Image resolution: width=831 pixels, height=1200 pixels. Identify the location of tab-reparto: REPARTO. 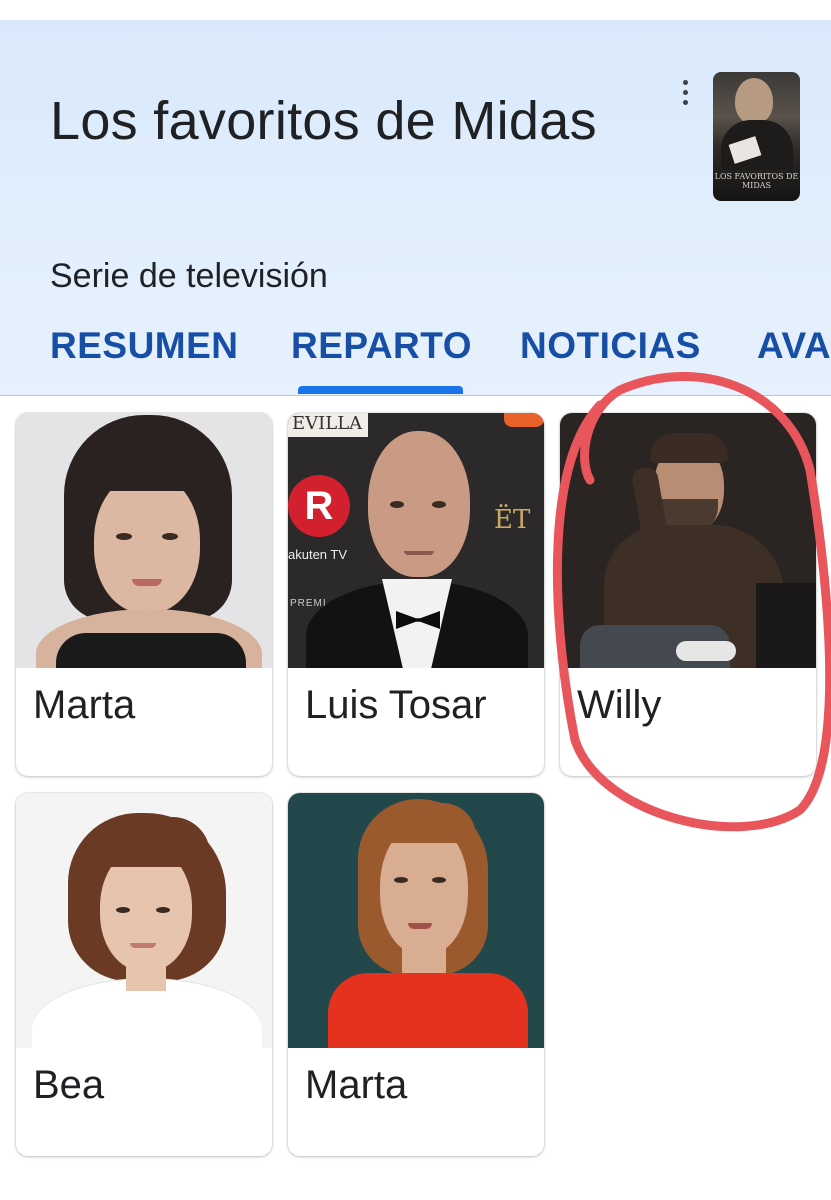
(381, 346).